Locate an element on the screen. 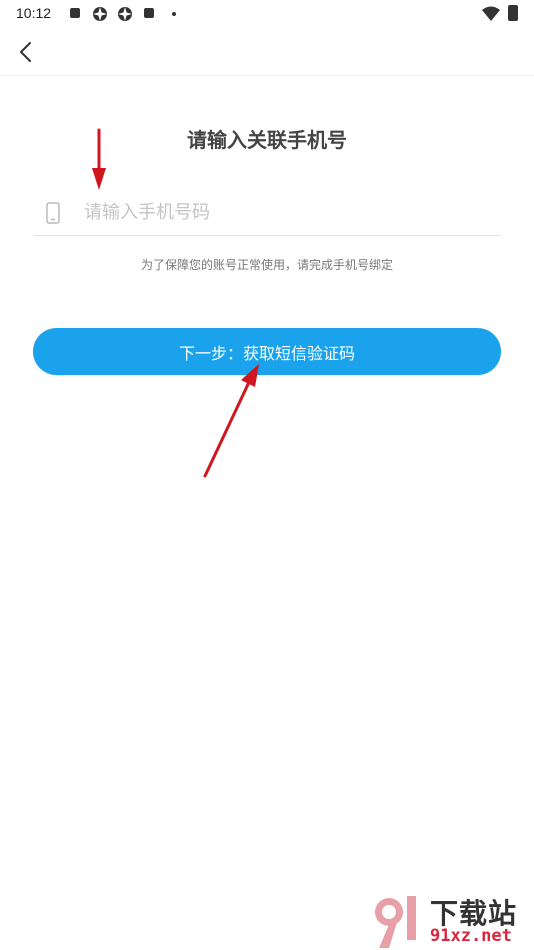  status-time: 10:12 is located at coordinates (34, 13).